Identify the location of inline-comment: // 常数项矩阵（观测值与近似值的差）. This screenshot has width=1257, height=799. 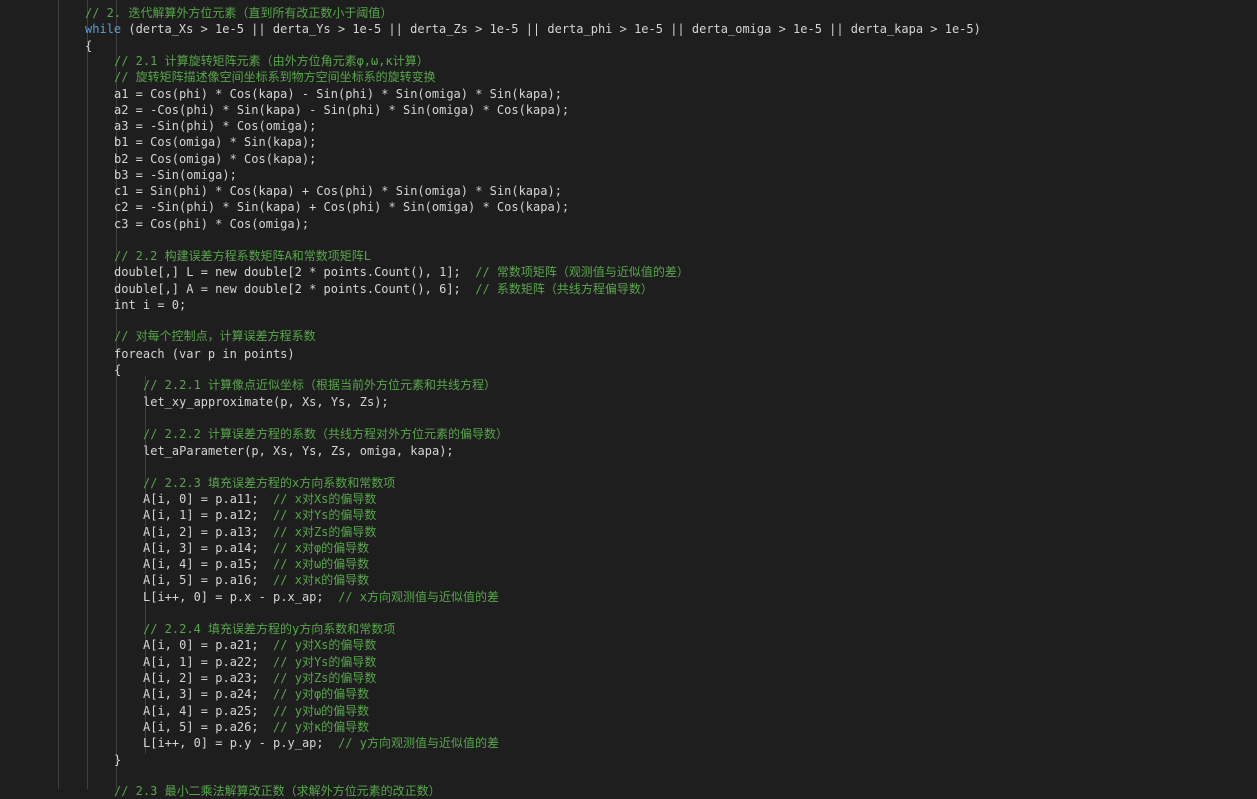
(574, 272).